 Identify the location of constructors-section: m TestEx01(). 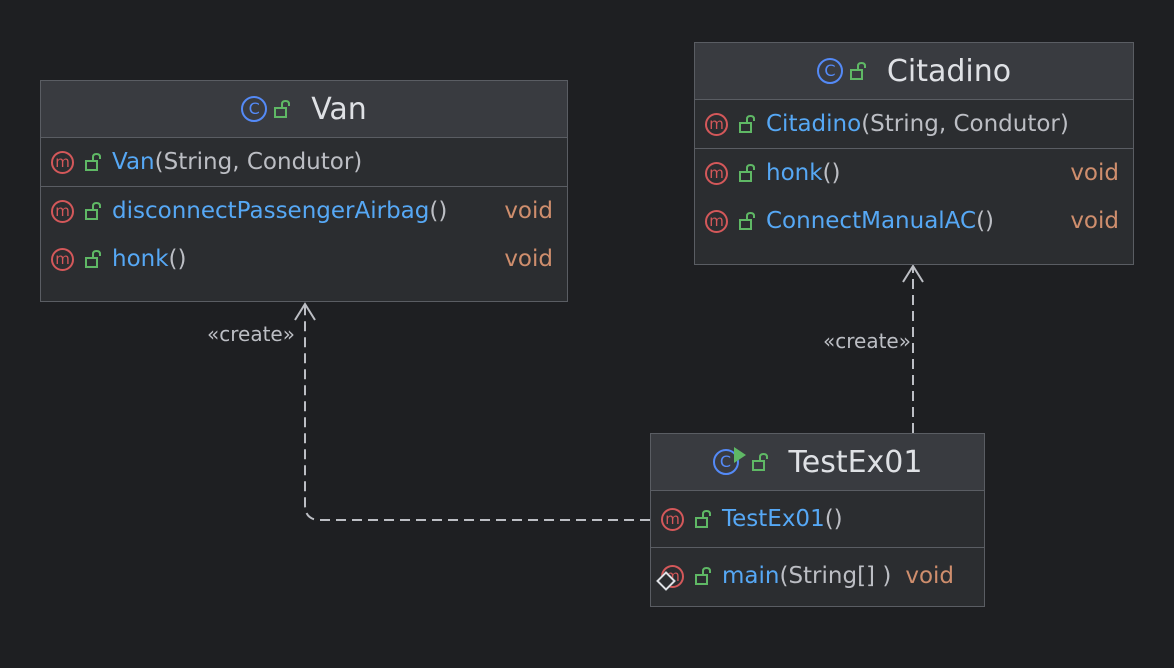
(817, 519).